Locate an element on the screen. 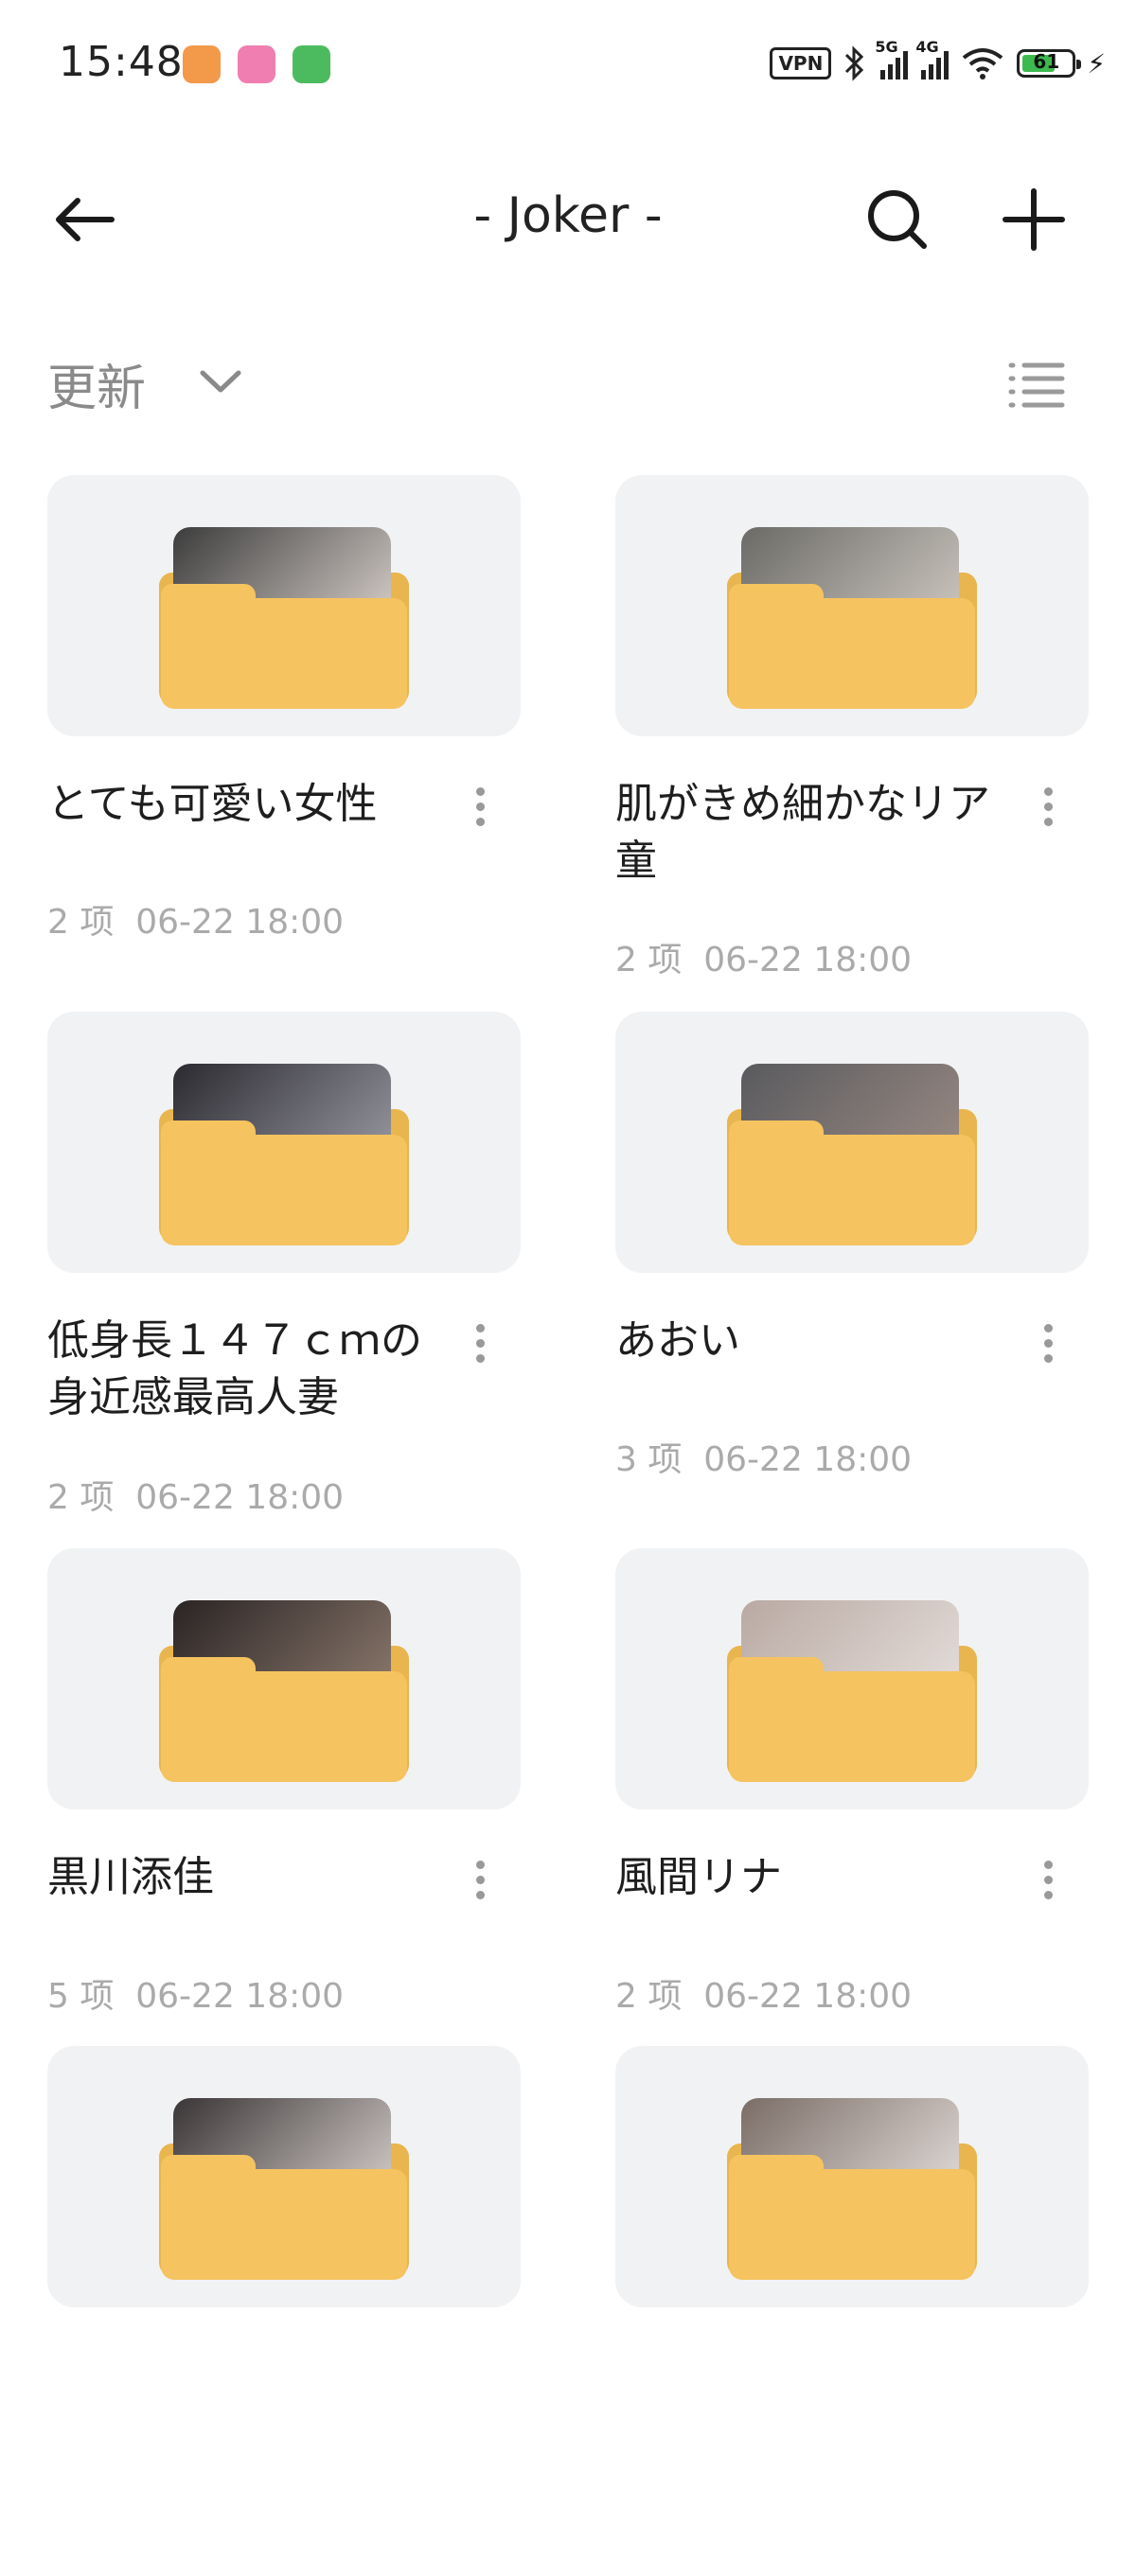 The width and height of the screenshot is (1136, 2576). search-button is located at coordinates (897, 219).